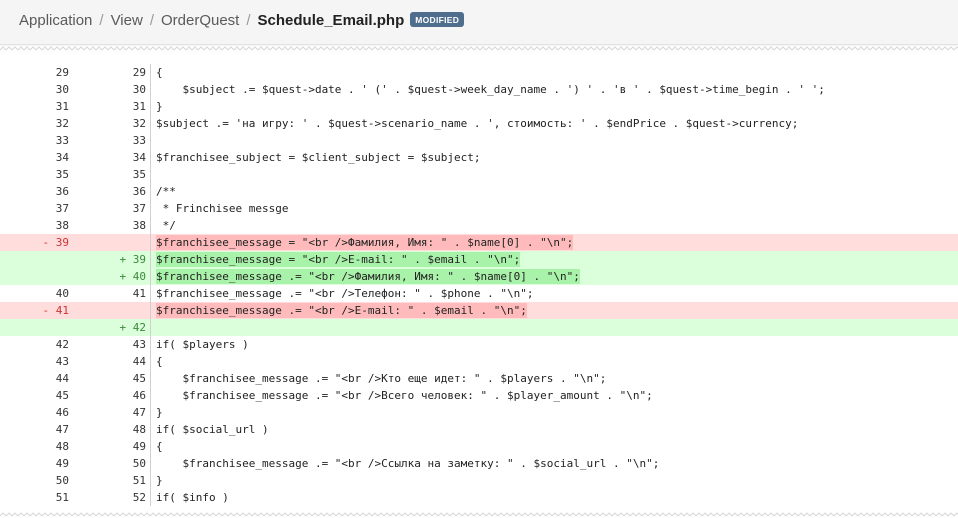 This screenshot has height=518, width=958. What do you see at coordinates (113, 395) in the screenshot?
I see `new-line-number: 46` at bounding box center [113, 395].